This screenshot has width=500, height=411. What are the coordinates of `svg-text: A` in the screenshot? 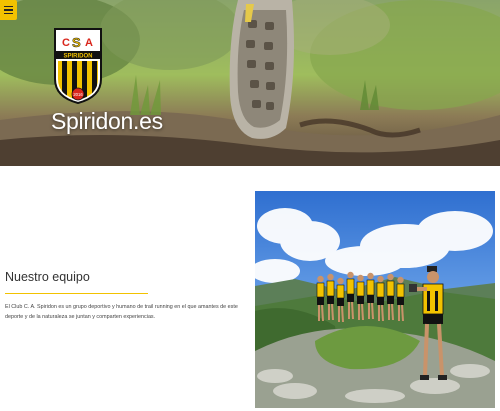 It's located at (89, 43).